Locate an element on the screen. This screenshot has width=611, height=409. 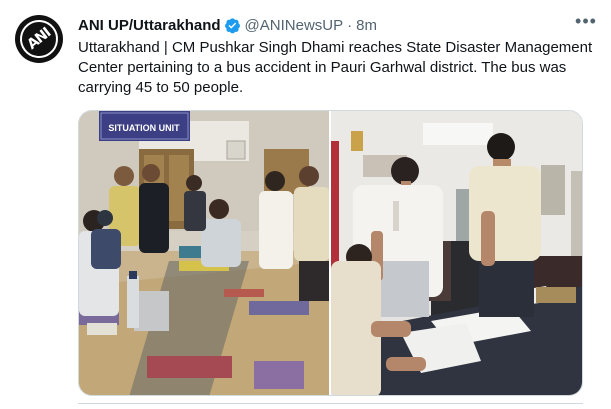
tweet-header: ANI UP/Uttarakhand @ANINewsUP · 8m is located at coordinates (324, 25).